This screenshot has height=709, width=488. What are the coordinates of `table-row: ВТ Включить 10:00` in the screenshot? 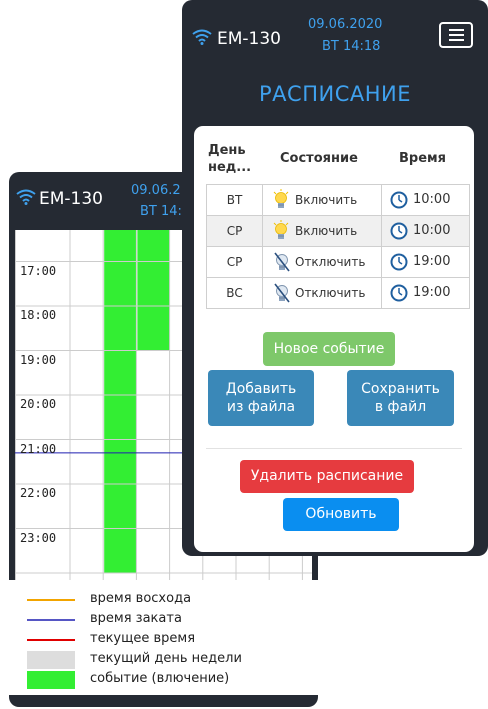 It's located at (338, 200).